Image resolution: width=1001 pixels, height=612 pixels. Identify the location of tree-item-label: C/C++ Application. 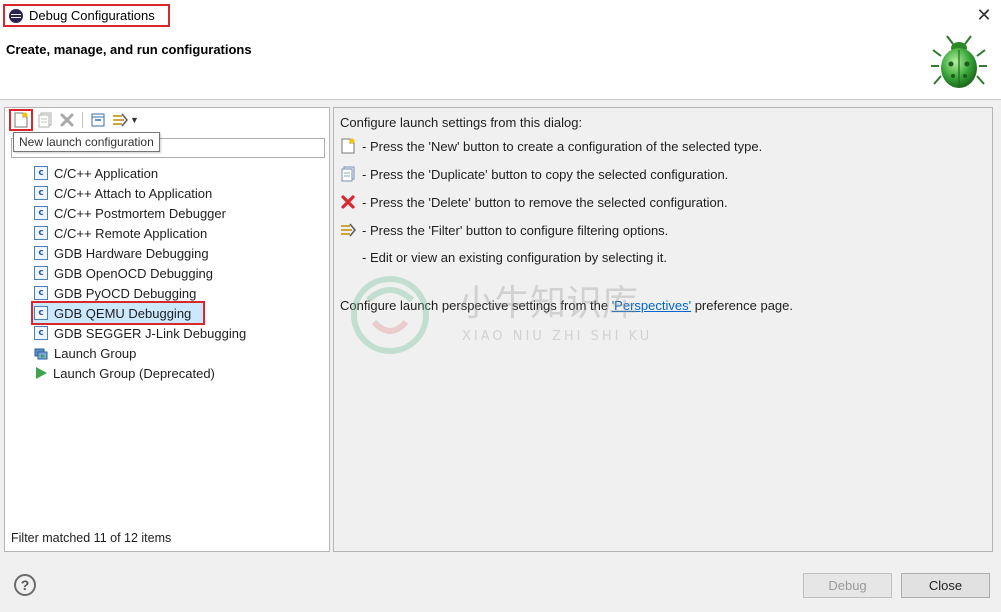
(106, 173).